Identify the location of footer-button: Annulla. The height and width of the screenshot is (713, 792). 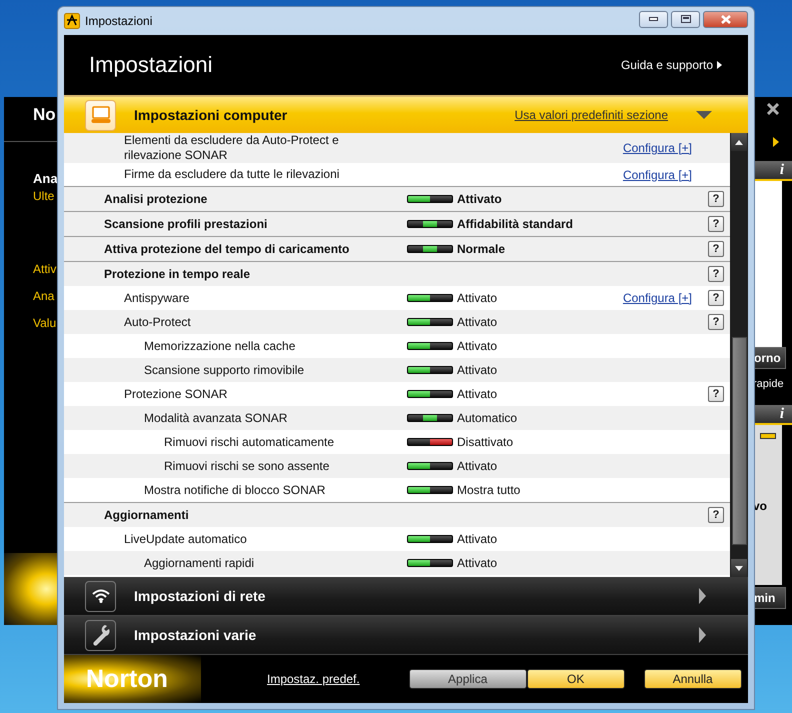
(693, 679).